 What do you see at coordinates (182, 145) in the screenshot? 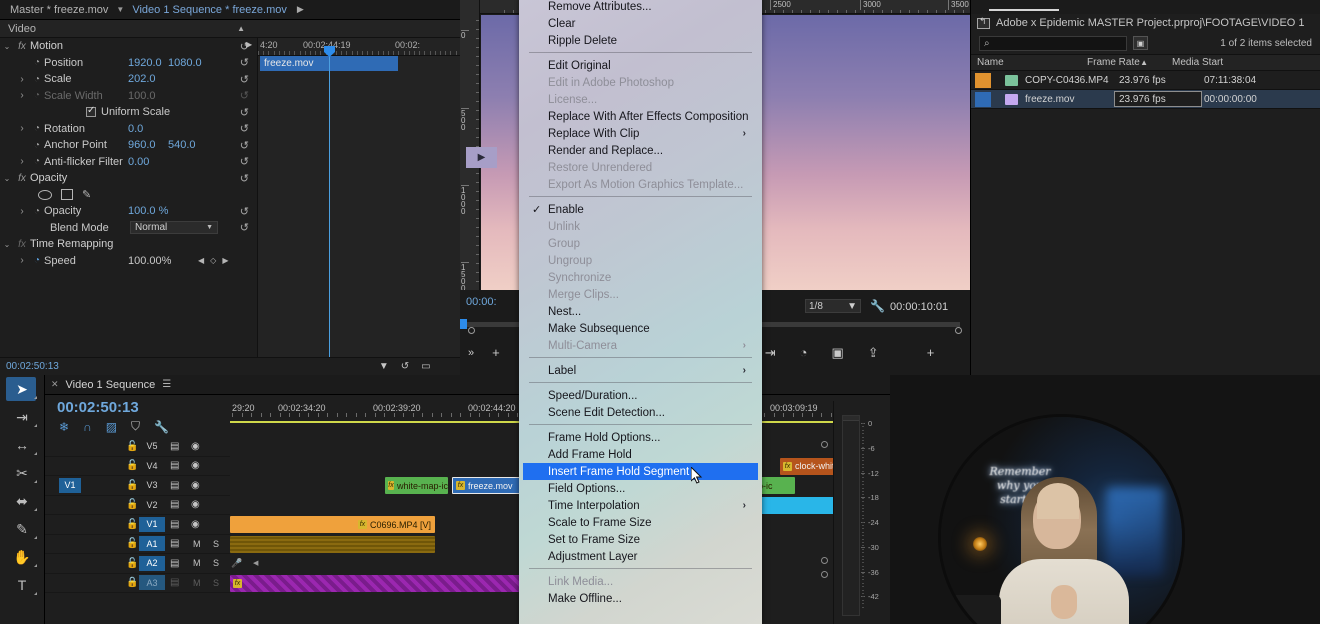
I see `anchor-y-value: 540.0` at bounding box center [182, 145].